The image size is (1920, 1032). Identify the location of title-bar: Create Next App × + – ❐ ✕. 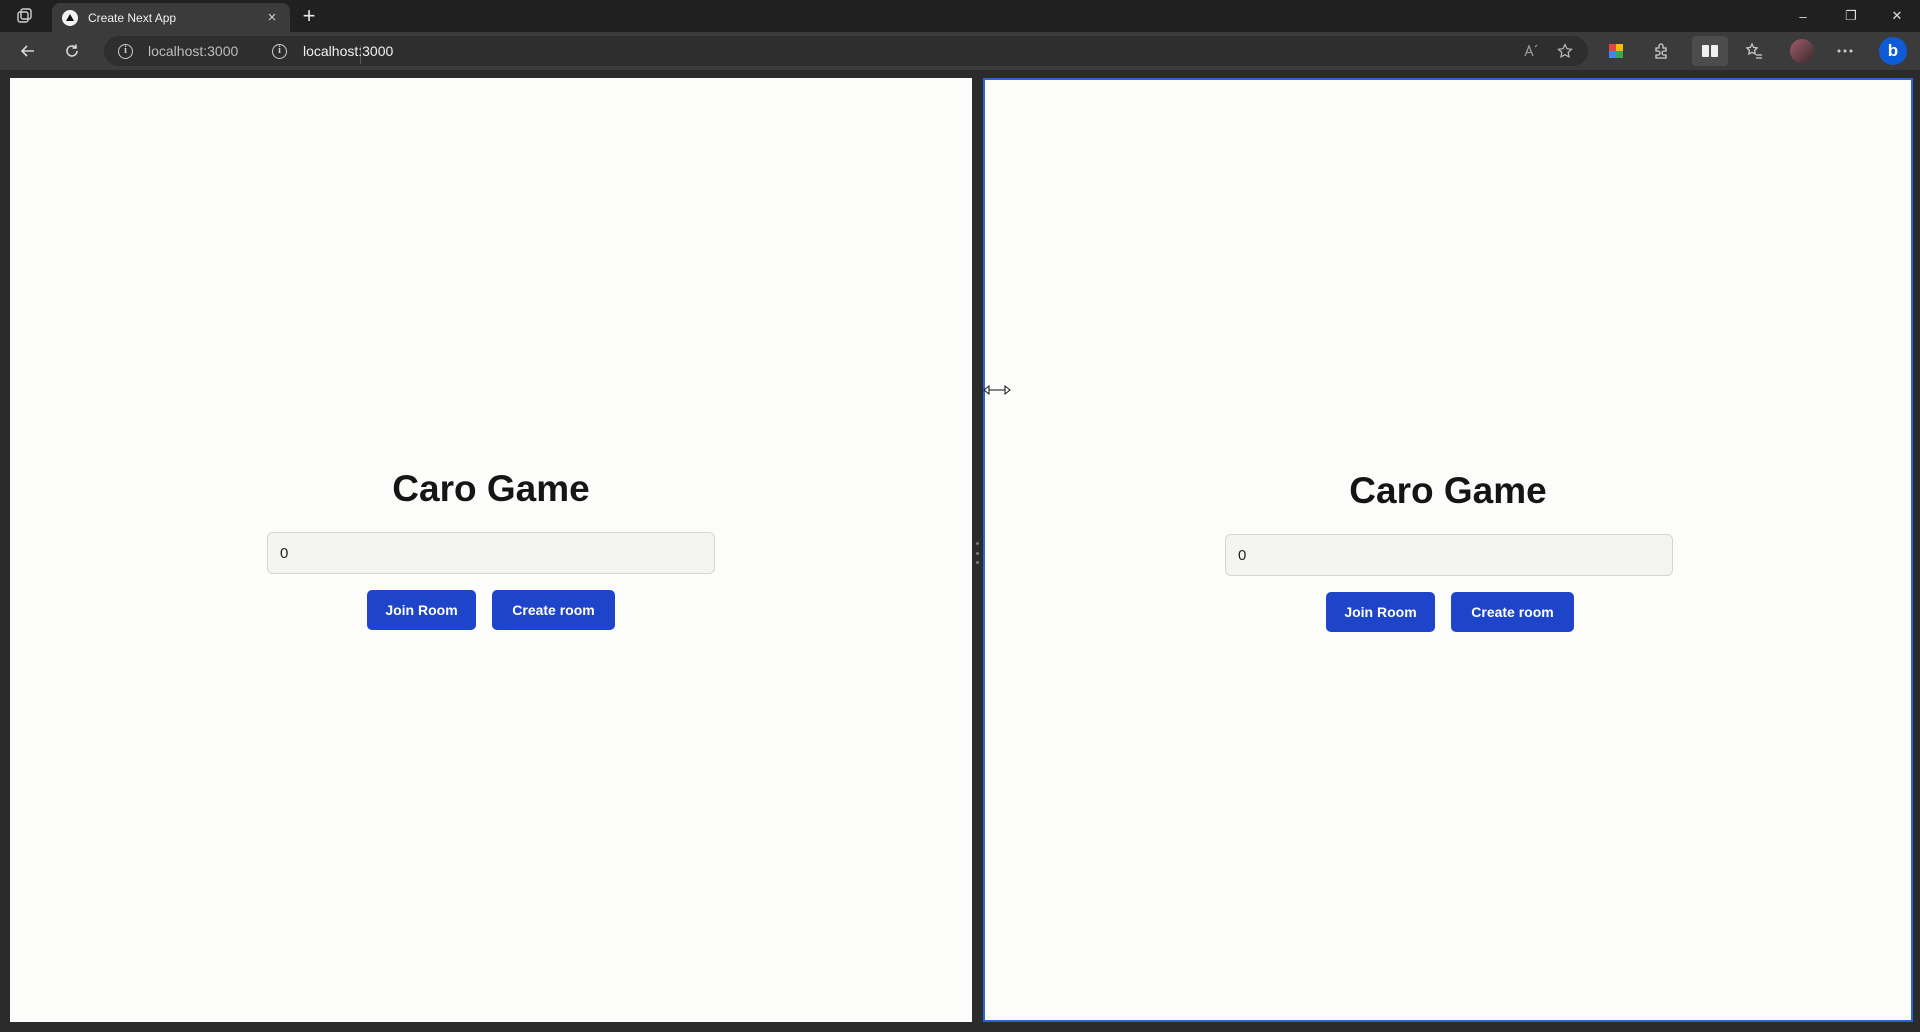
(960, 16).